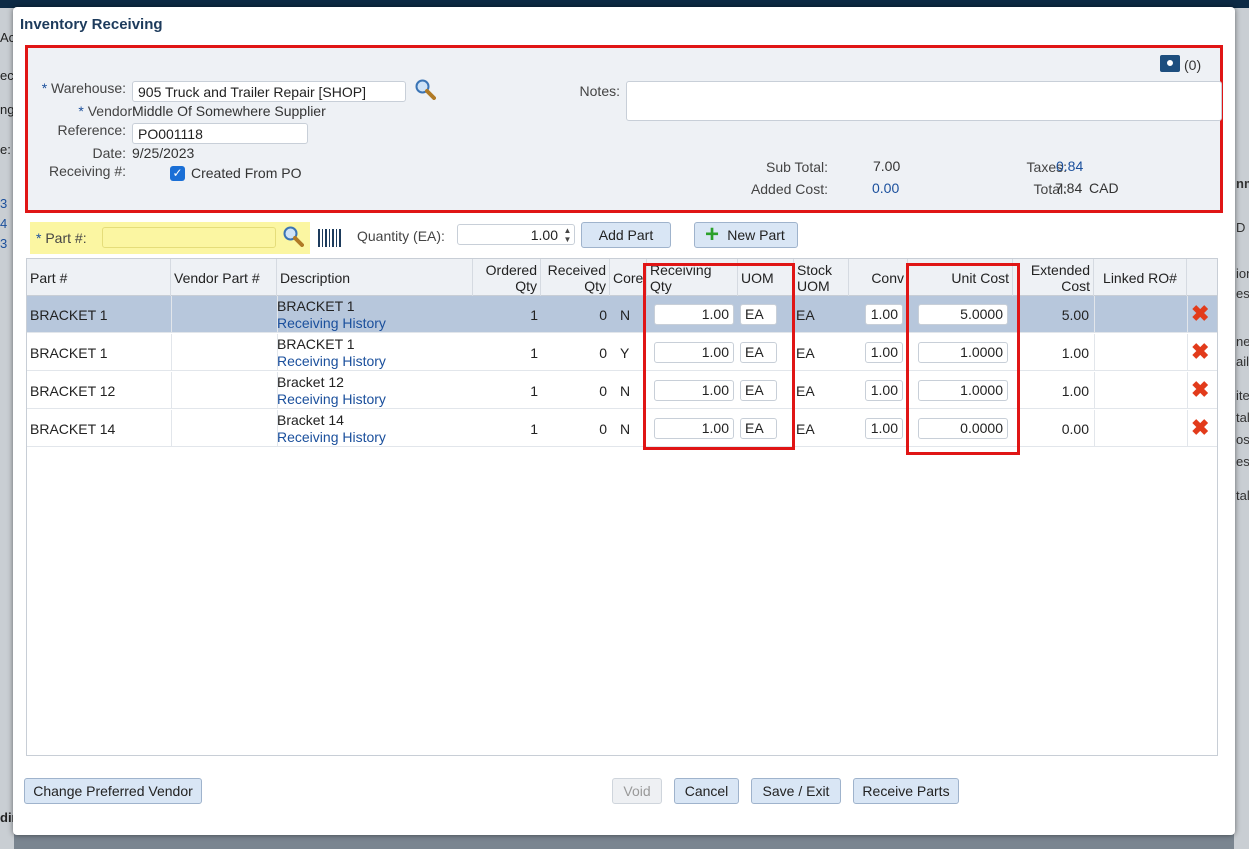 The width and height of the screenshot is (1249, 849). Describe the element at coordinates (425, 90) in the screenshot. I see `warehouse-search-icon` at that location.